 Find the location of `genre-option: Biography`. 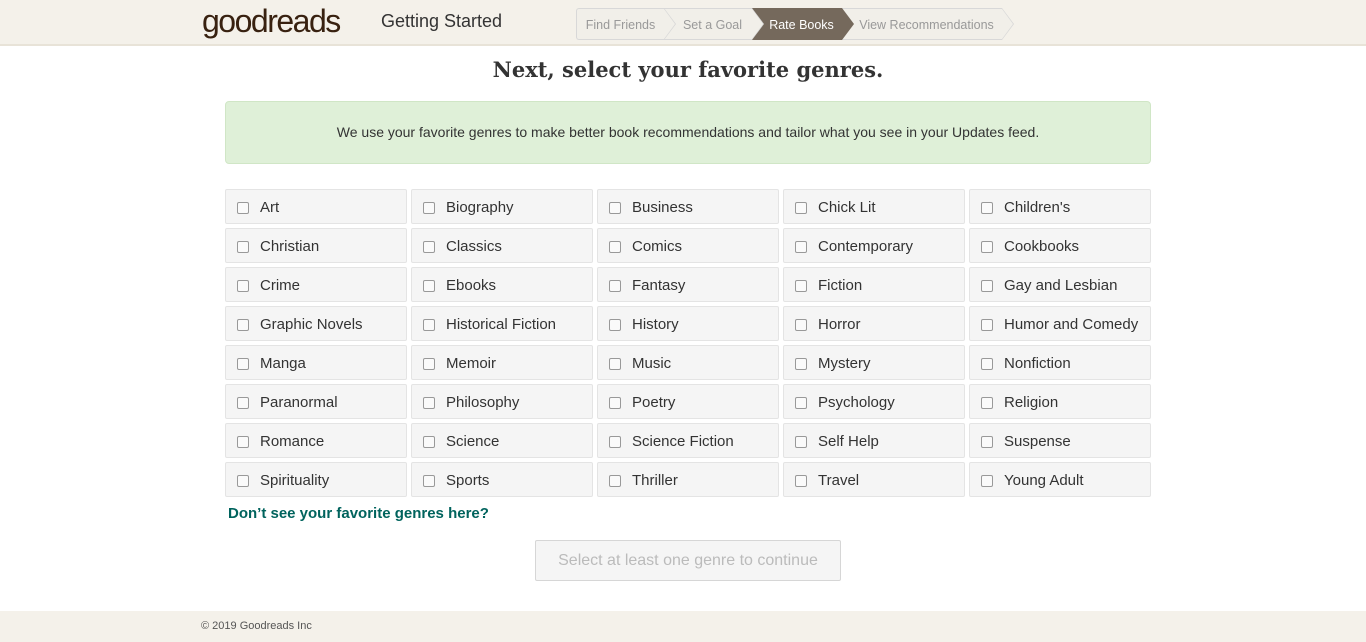

genre-option: Biography is located at coordinates (502, 206).